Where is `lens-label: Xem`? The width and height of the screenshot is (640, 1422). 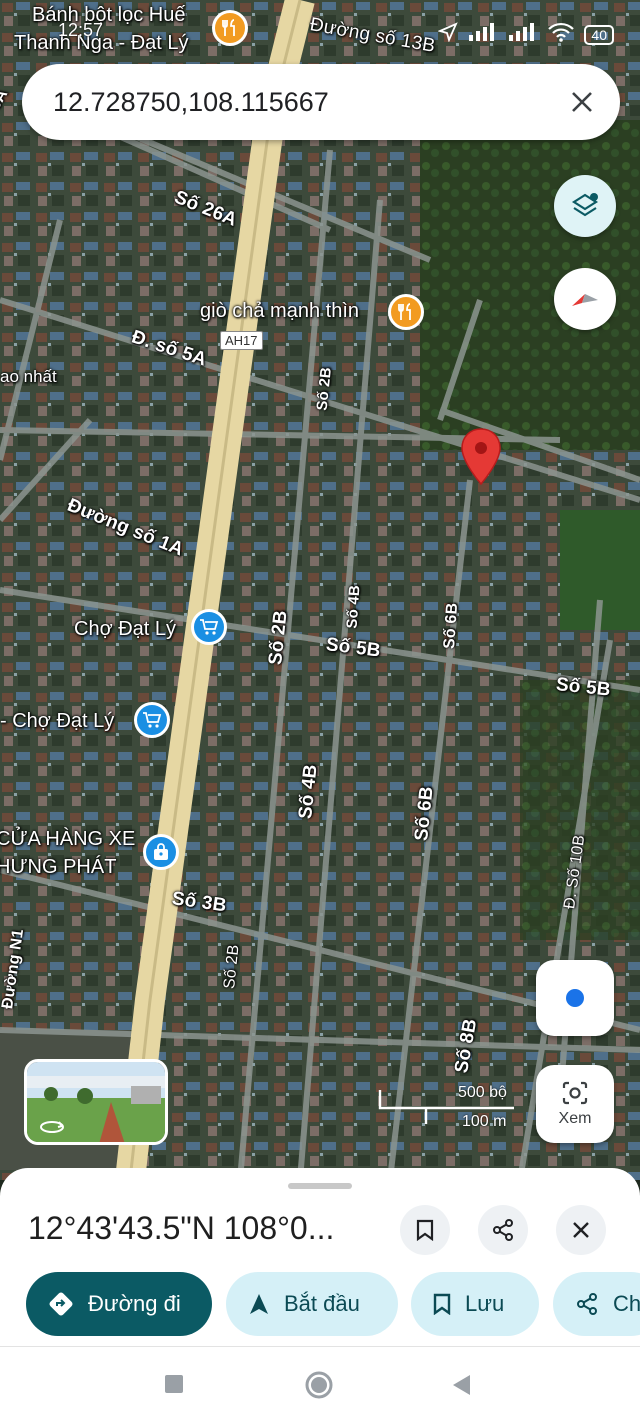 lens-label: Xem is located at coordinates (575, 1118).